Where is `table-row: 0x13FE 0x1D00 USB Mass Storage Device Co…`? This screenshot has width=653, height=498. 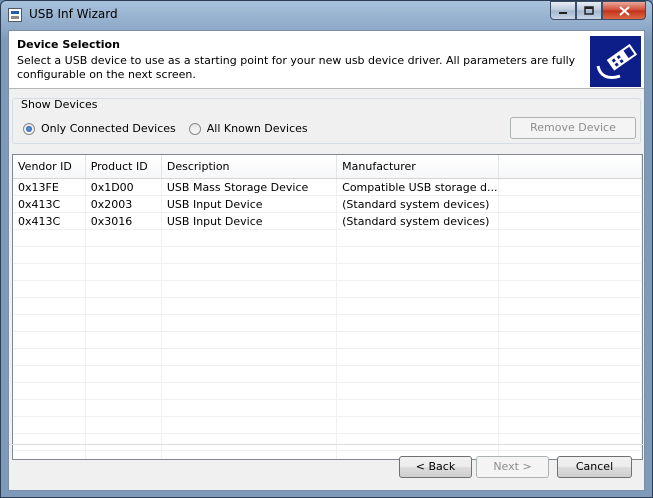 table-row: 0x13FE 0x1D00 USB Mass Storage Device Co… is located at coordinates (327, 187).